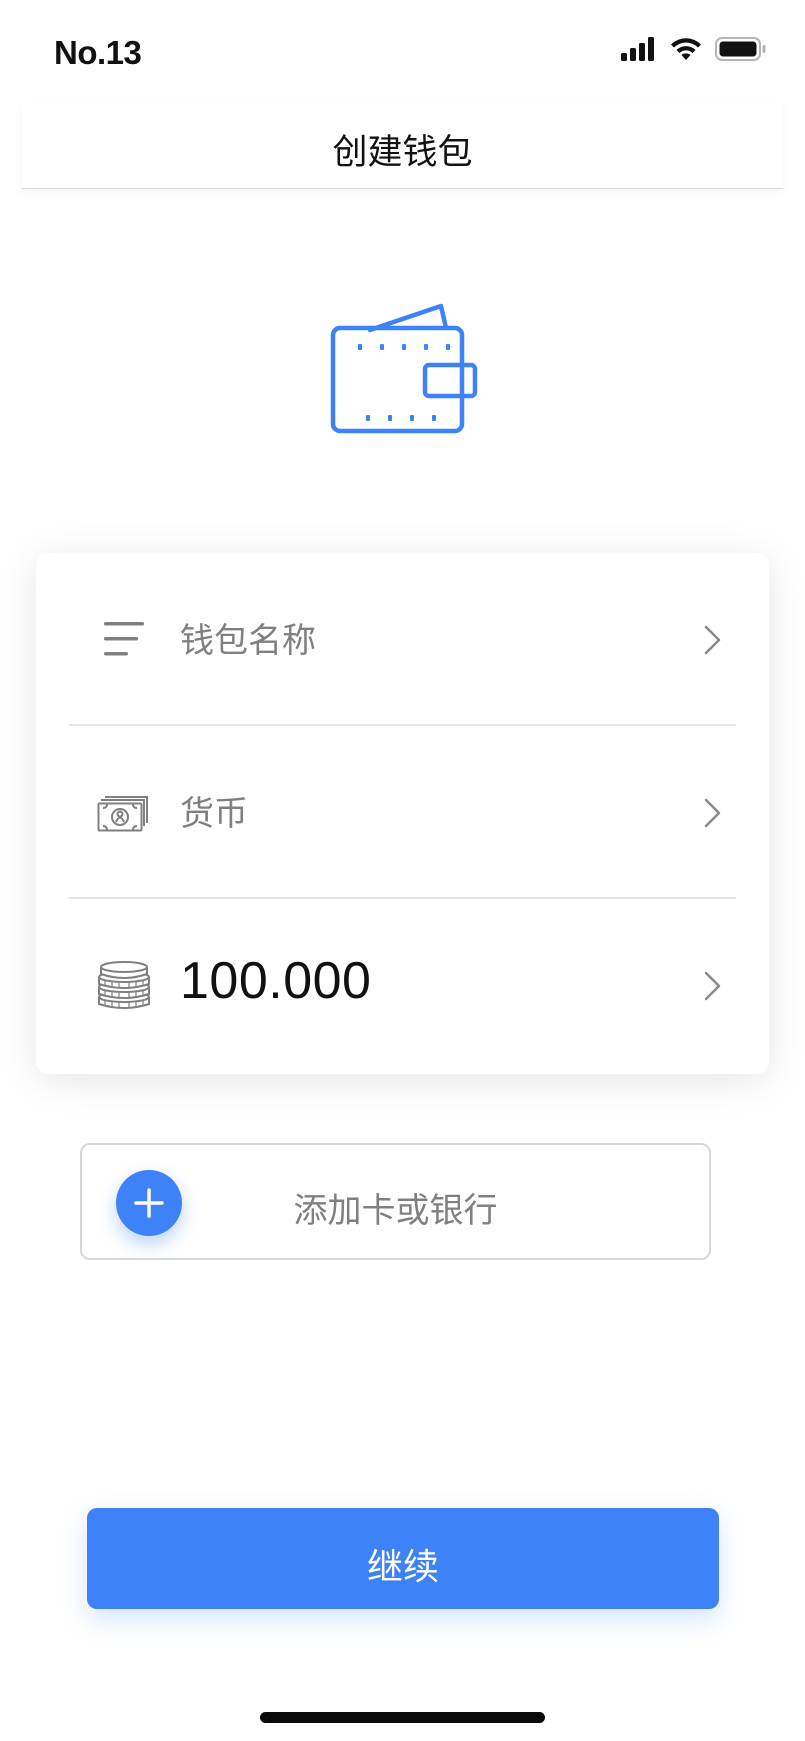  Describe the element at coordinates (248, 641) in the screenshot. I see `wallet-name-label: 钱包名称` at that location.